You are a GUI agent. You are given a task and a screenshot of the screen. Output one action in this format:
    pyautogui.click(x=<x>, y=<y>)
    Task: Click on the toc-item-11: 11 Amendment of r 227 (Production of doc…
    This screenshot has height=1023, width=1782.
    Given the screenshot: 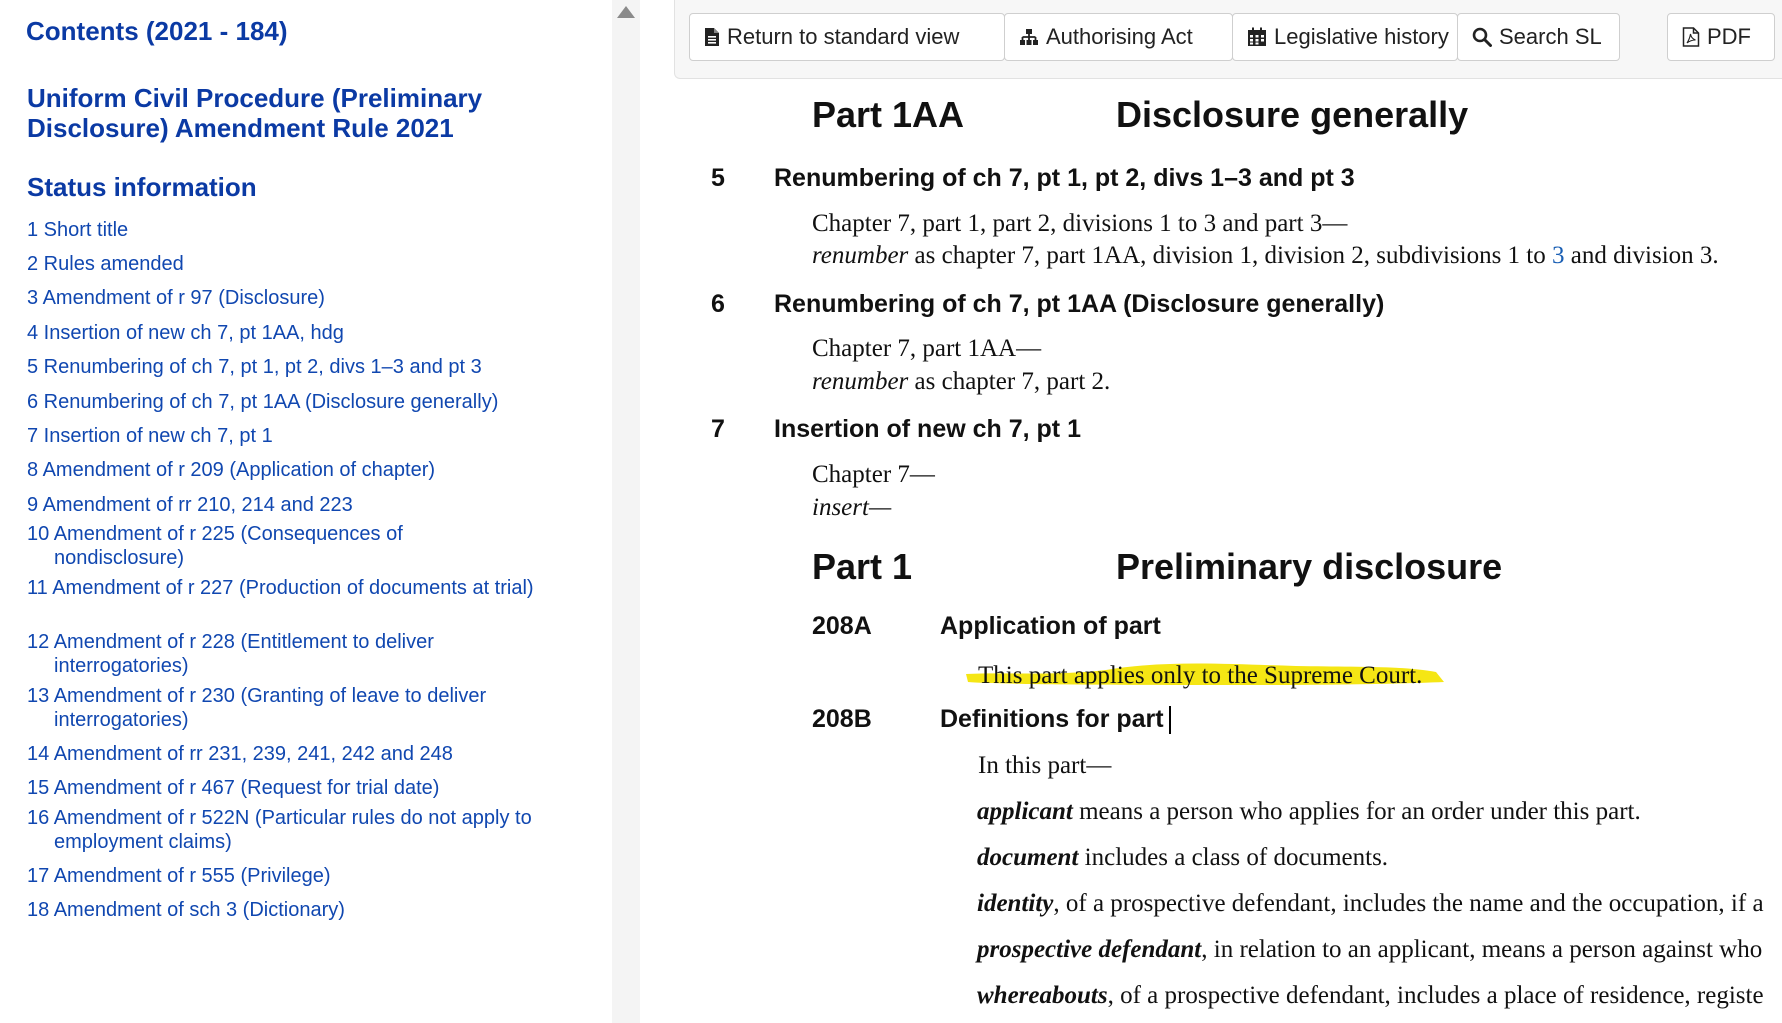 What is the action you would take?
    pyautogui.click(x=280, y=588)
    